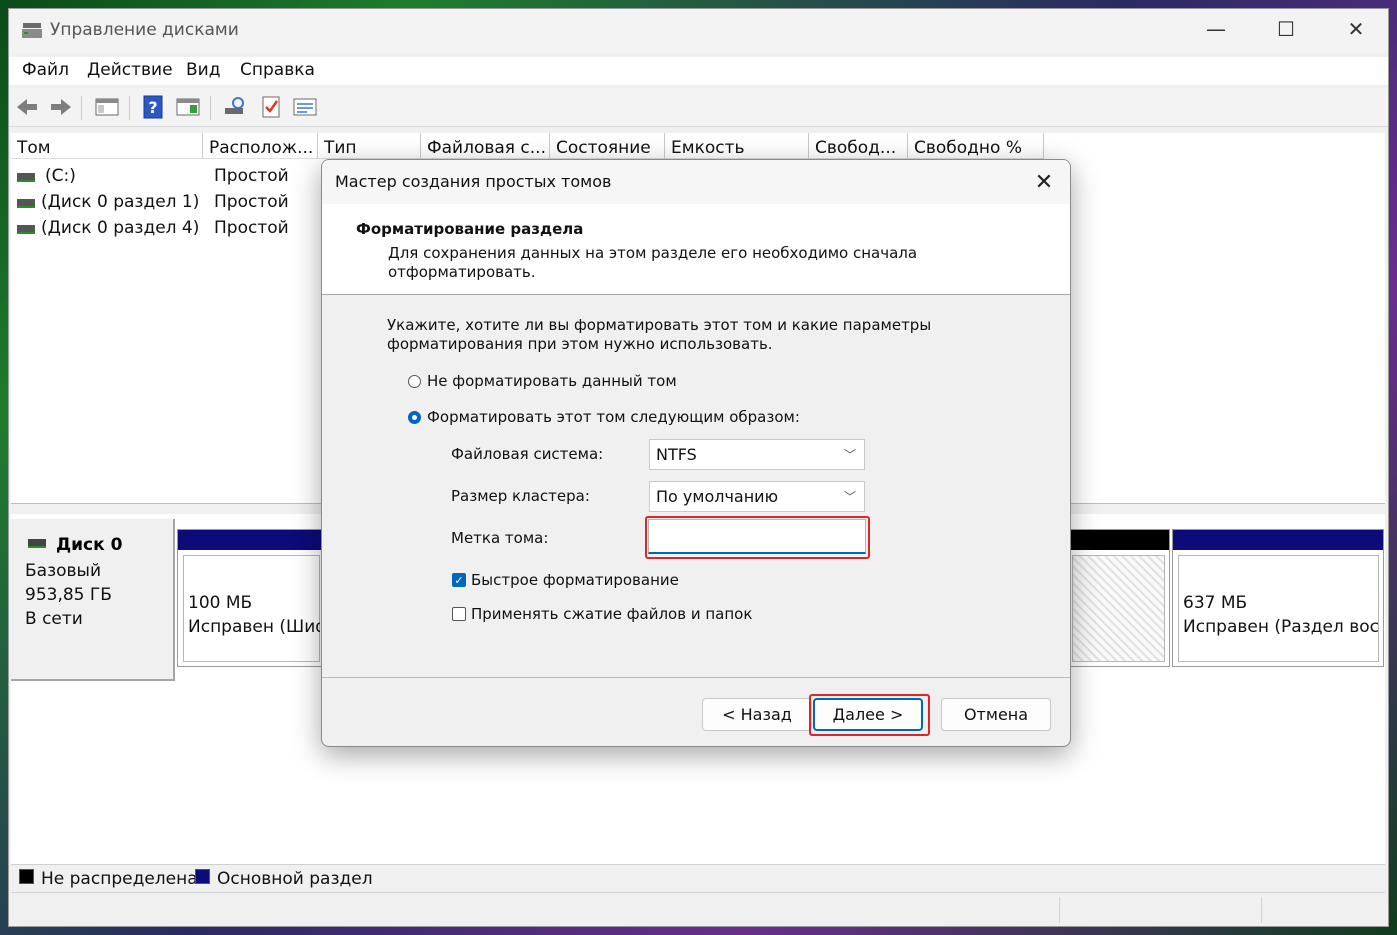  Describe the element at coordinates (607, 146) in the screenshot. I see `column-header-status: Состояние` at that location.